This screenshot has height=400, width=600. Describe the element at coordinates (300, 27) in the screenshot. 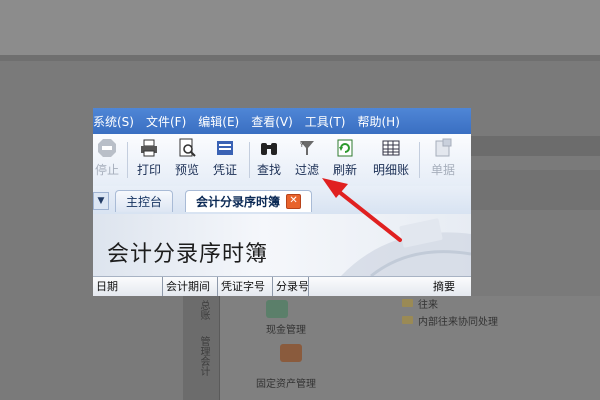

I see `background-top-area` at that location.